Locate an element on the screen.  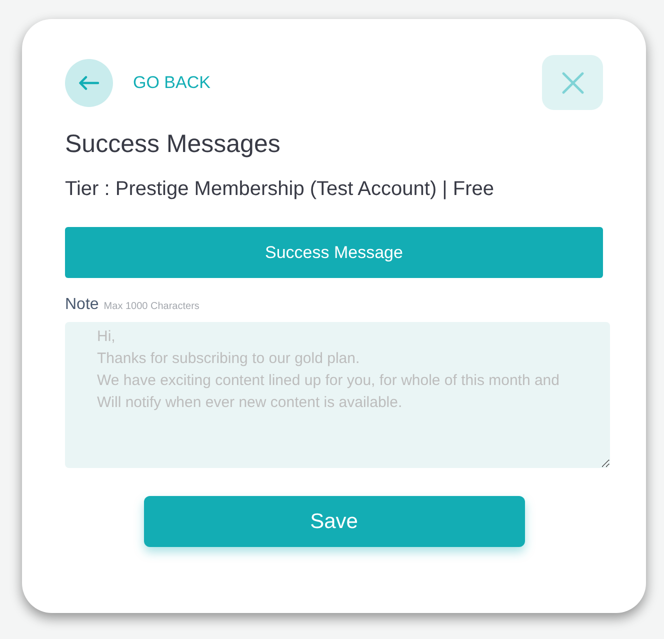
arrow-left-icon is located at coordinates (89, 83).